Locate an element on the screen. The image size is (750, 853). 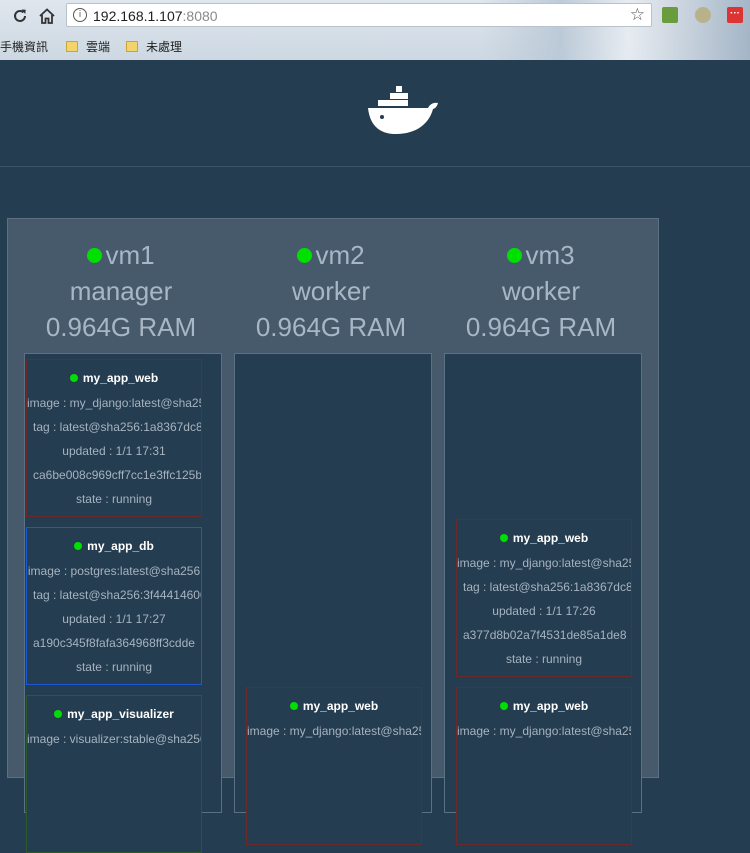
bookmark-label: 選手機資訊 is located at coordinates (24, 47).